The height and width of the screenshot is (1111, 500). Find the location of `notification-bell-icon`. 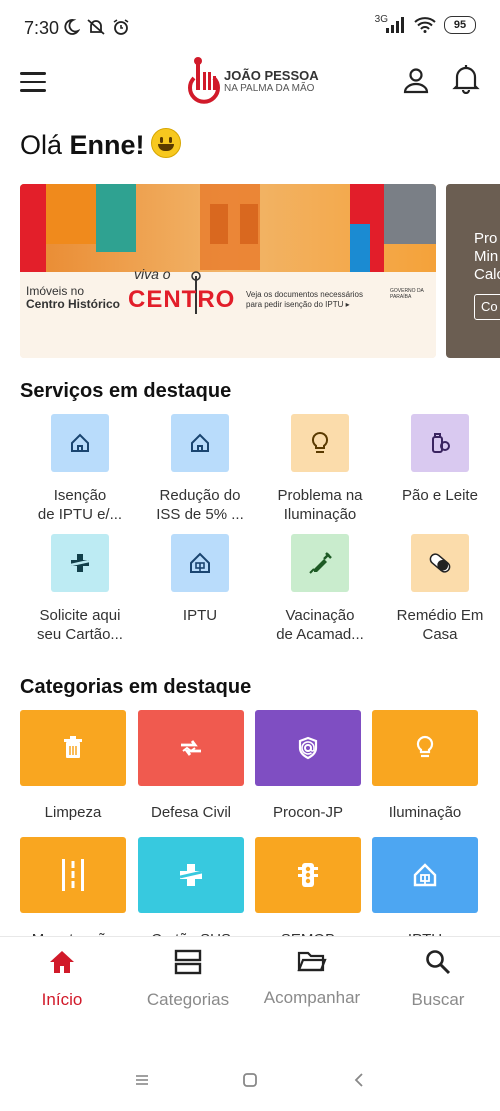

notification-bell-icon is located at coordinates (466, 79).